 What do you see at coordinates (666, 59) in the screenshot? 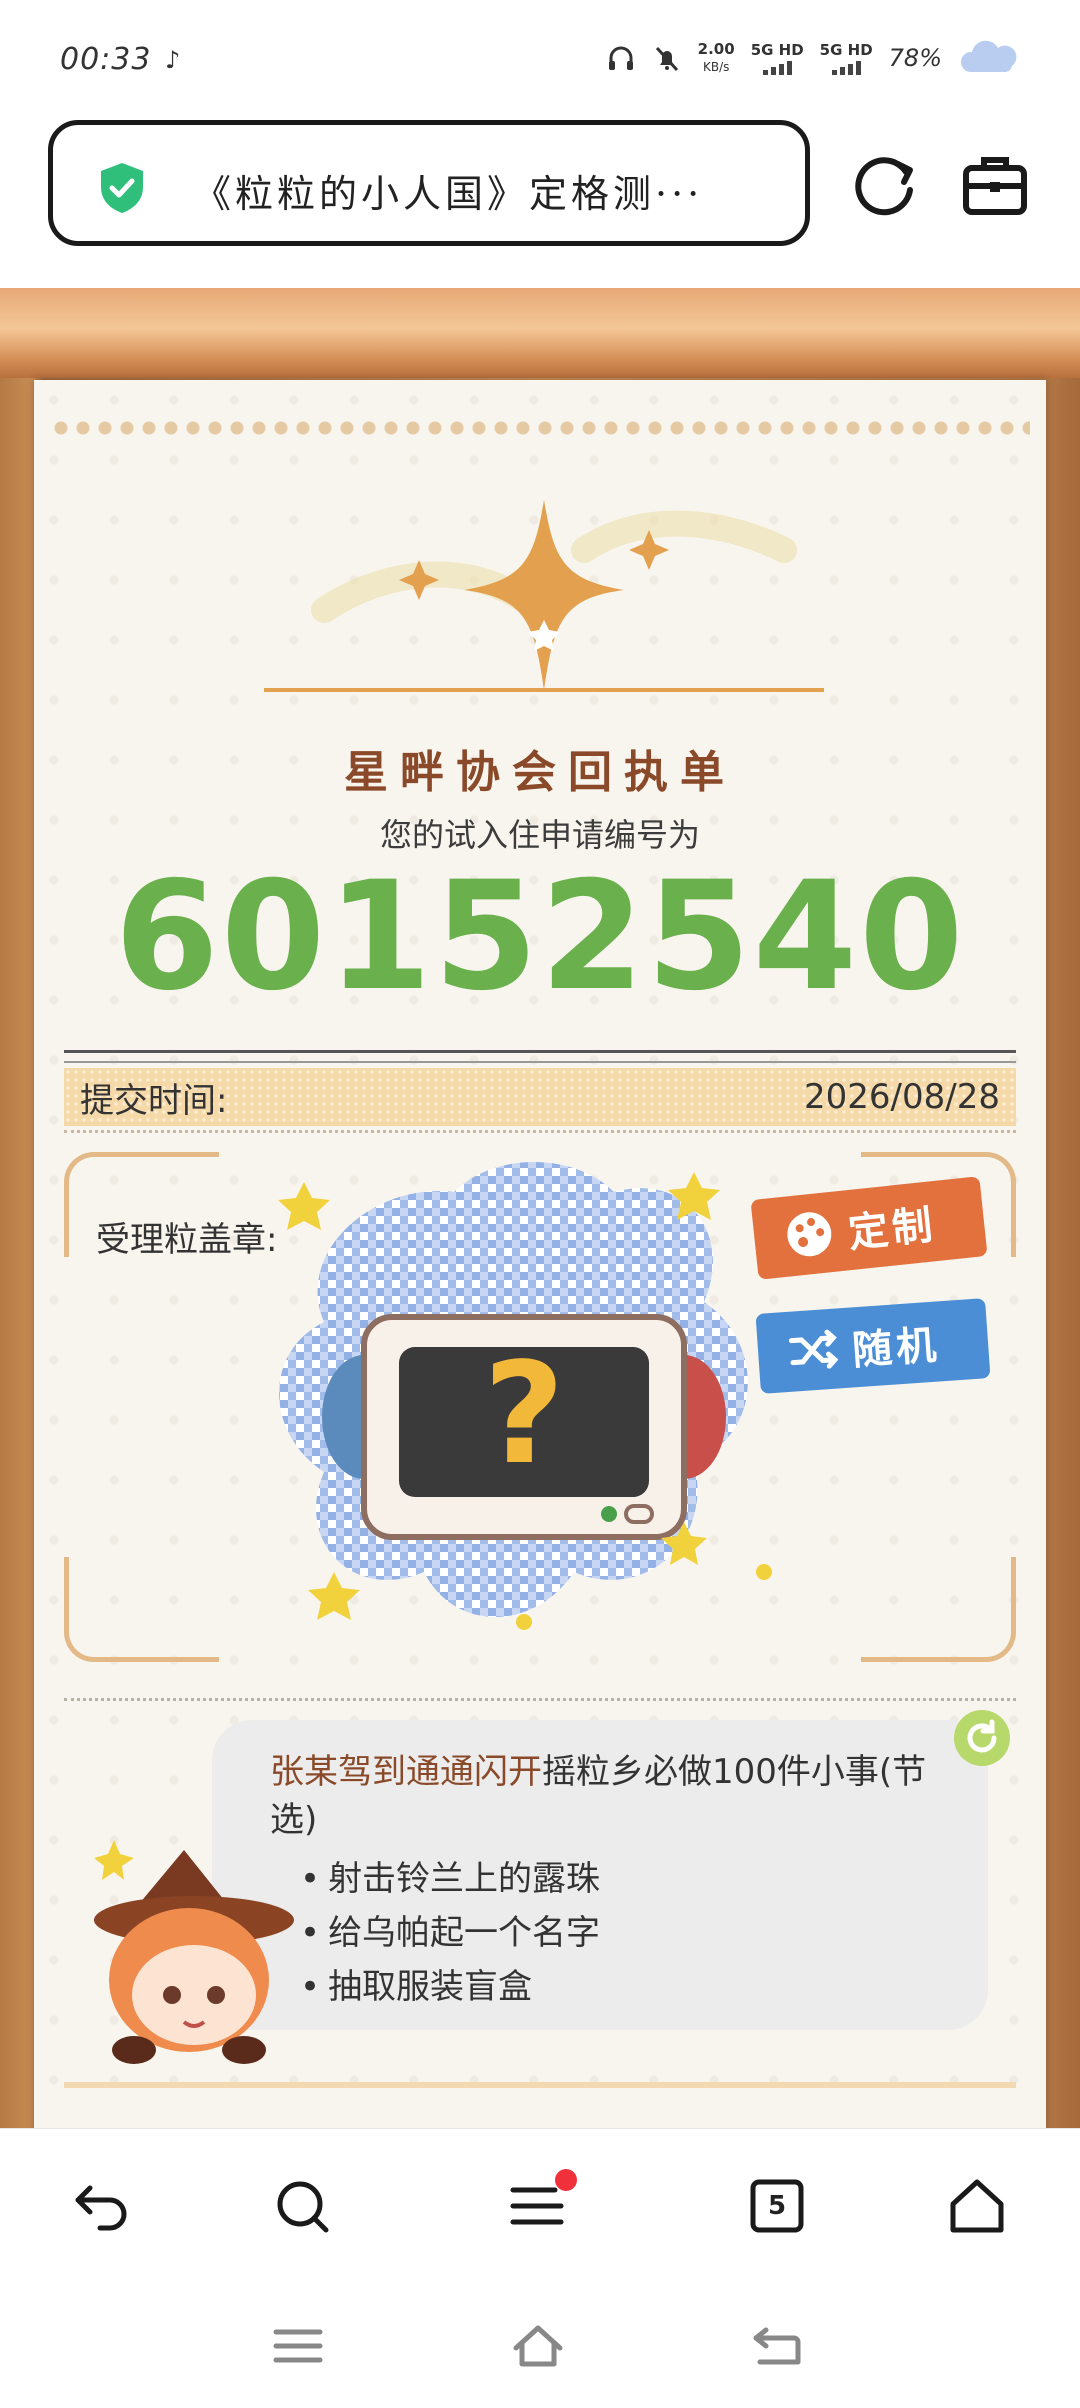
I see `mute-bell-icon` at bounding box center [666, 59].